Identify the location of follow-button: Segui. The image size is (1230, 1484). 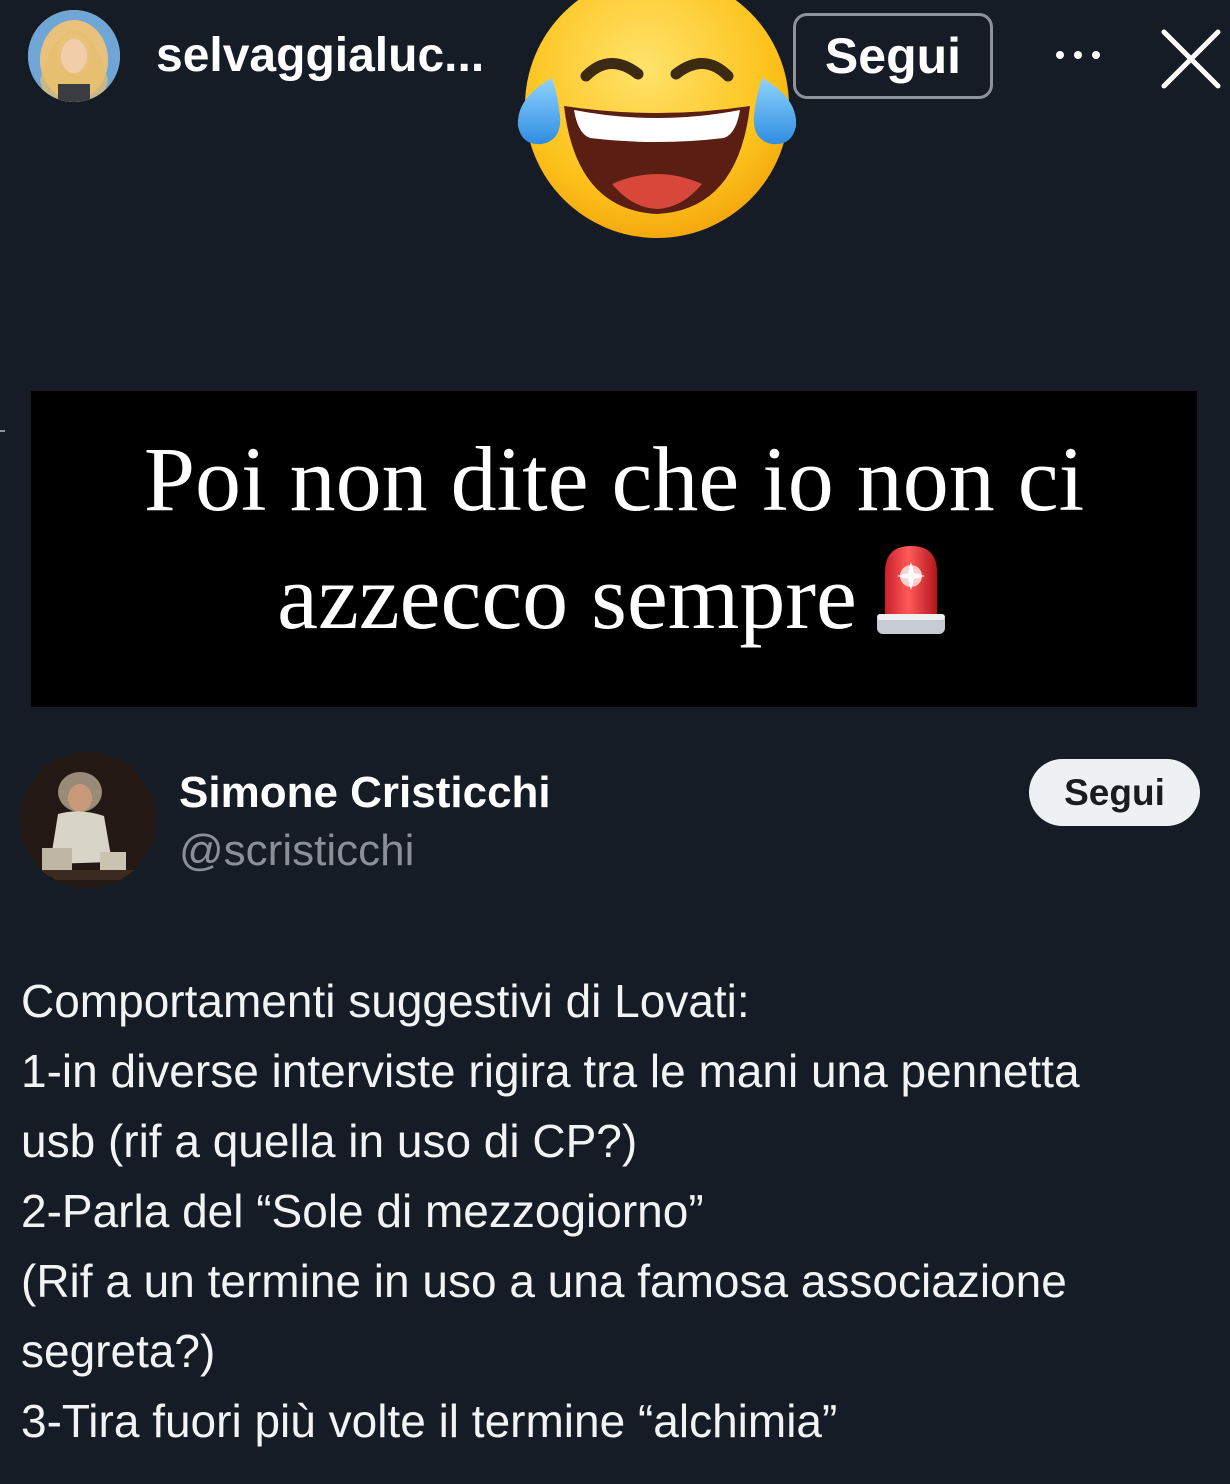
(893, 56).